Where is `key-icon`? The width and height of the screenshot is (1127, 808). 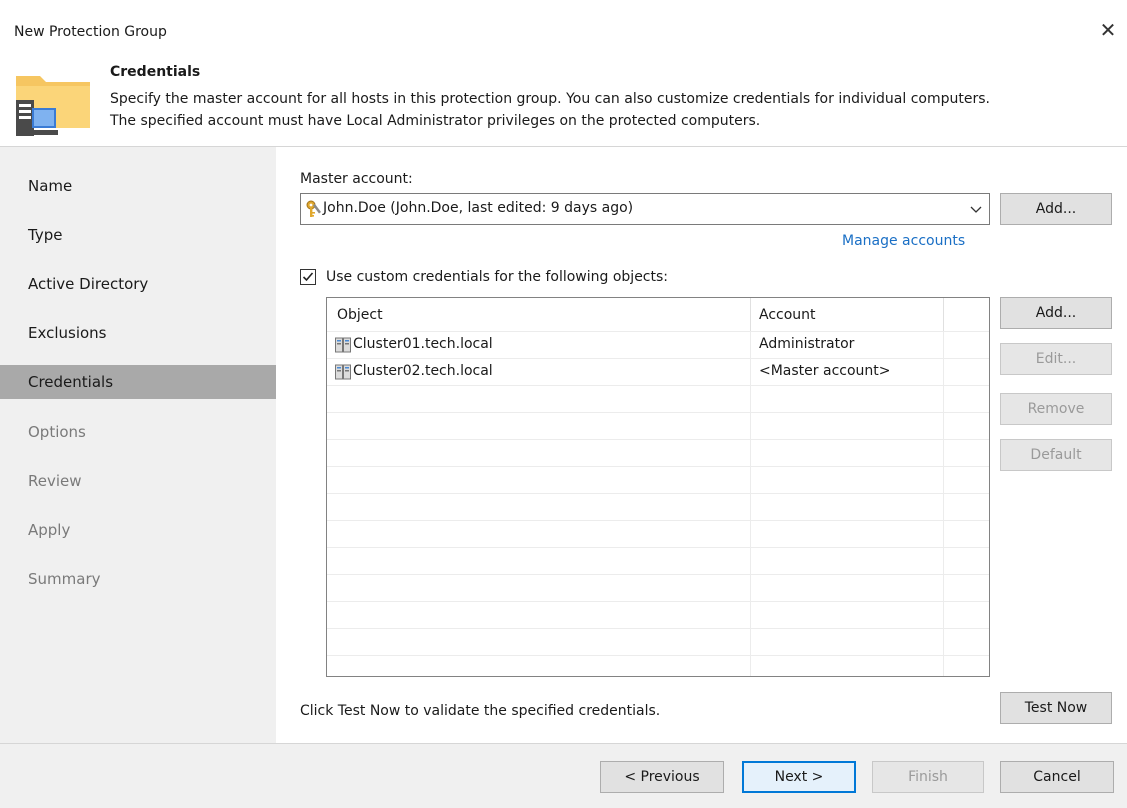 key-icon is located at coordinates (313, 208).